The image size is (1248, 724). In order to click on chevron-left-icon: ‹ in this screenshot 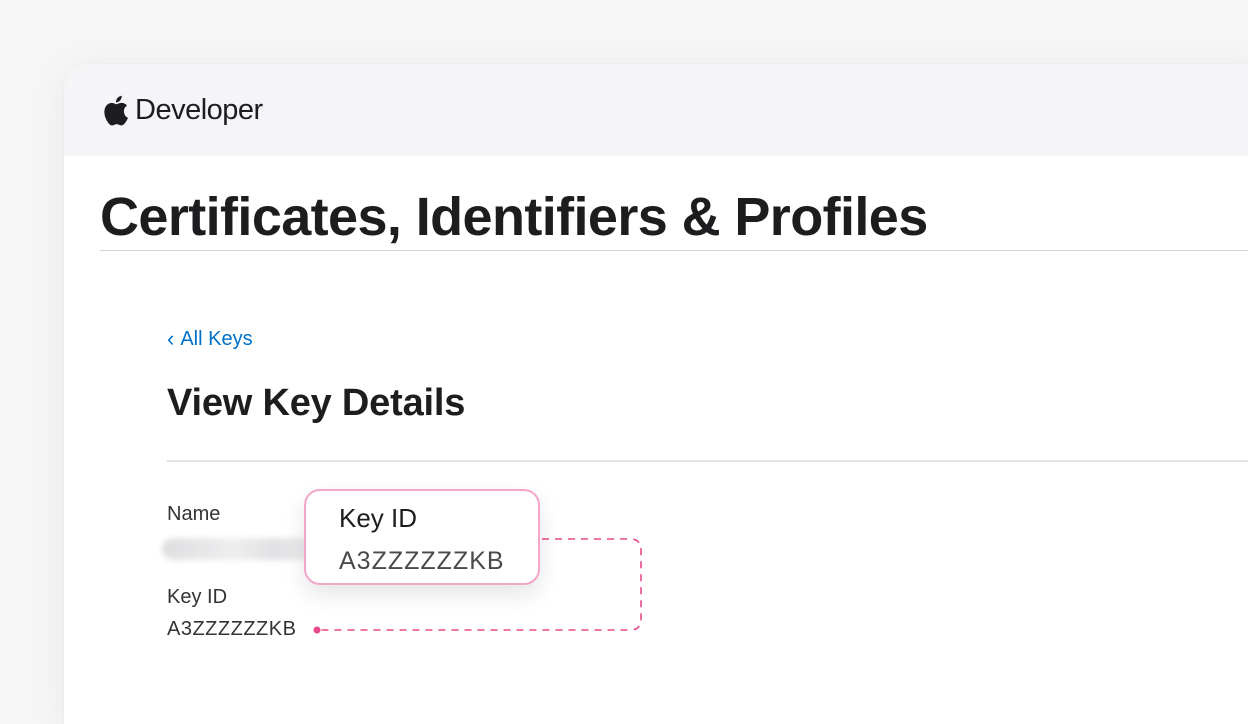, I will do `click(171, 338)`.